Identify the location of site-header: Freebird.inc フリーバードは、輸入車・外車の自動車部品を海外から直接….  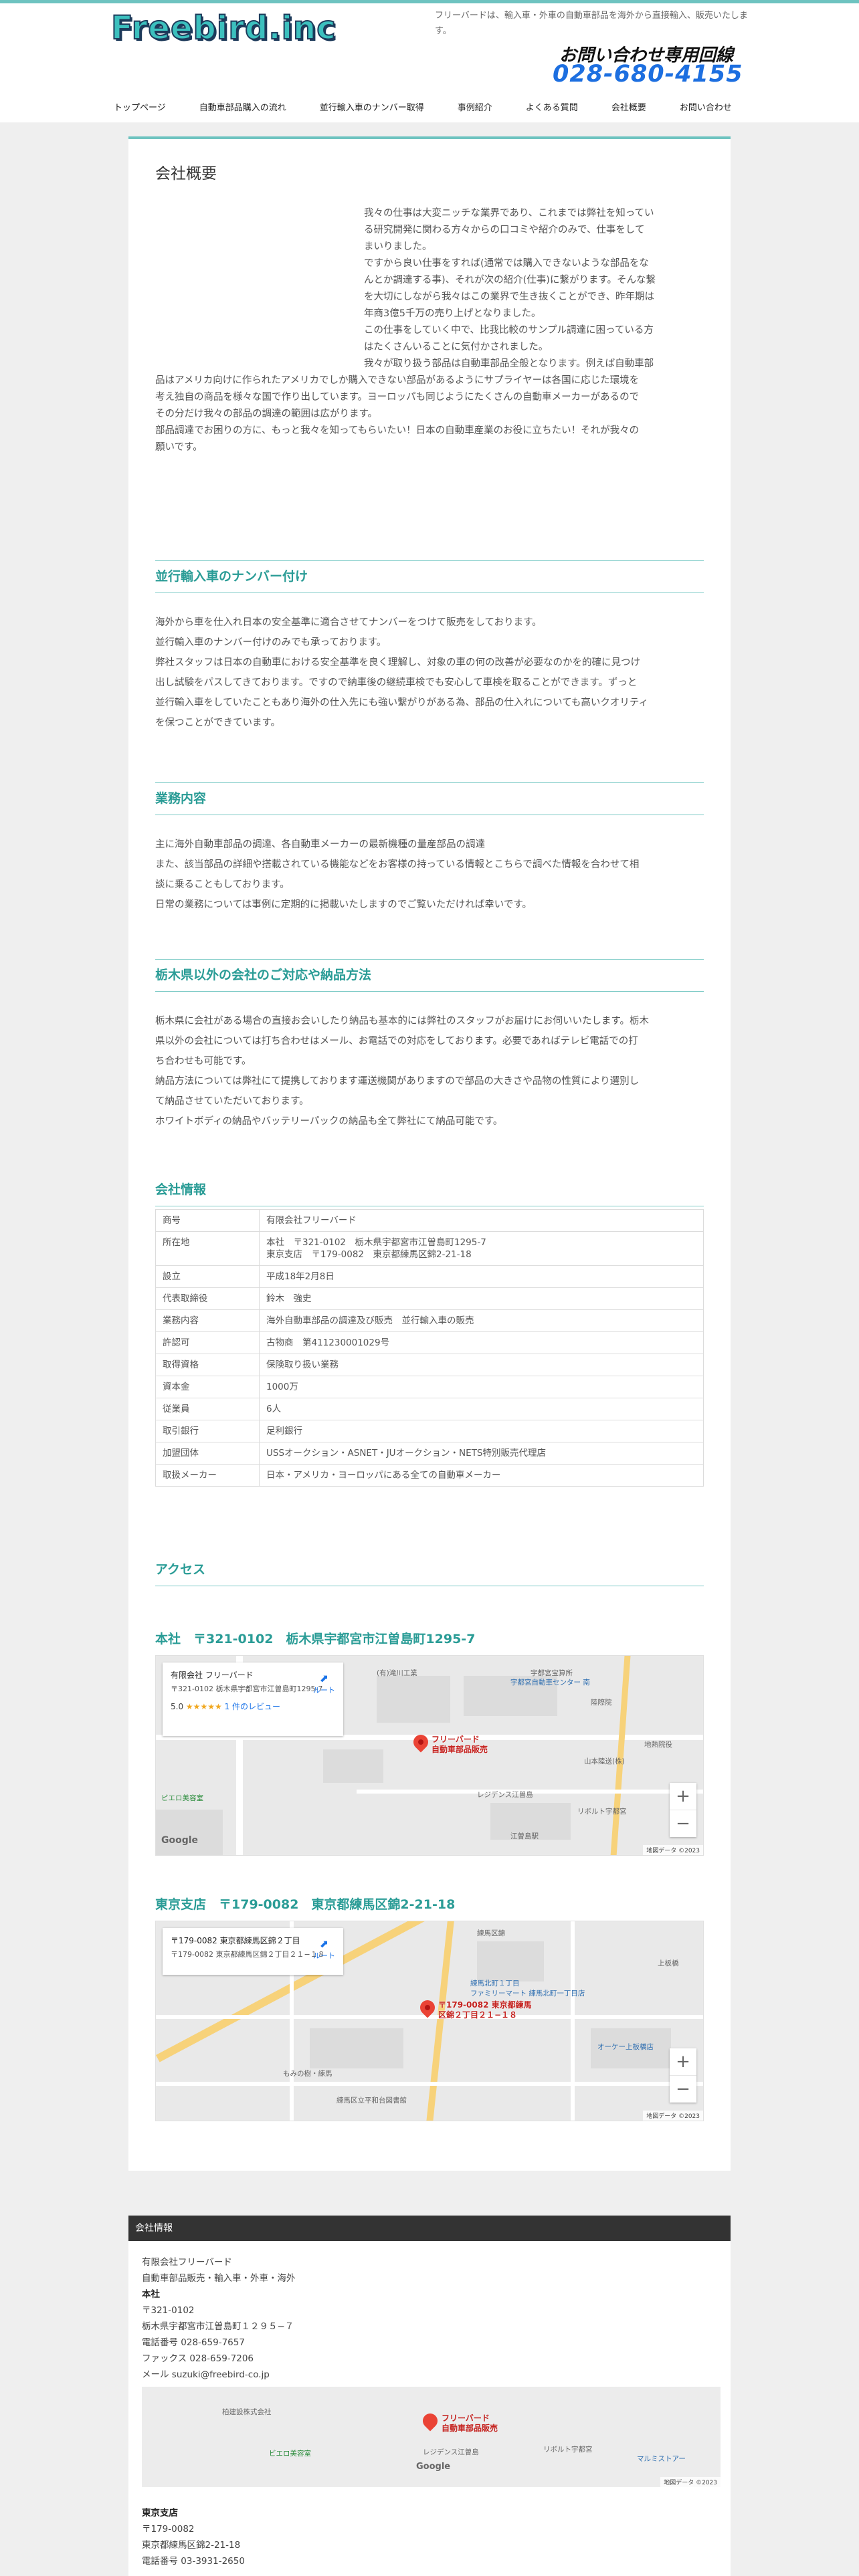
(429, 61).